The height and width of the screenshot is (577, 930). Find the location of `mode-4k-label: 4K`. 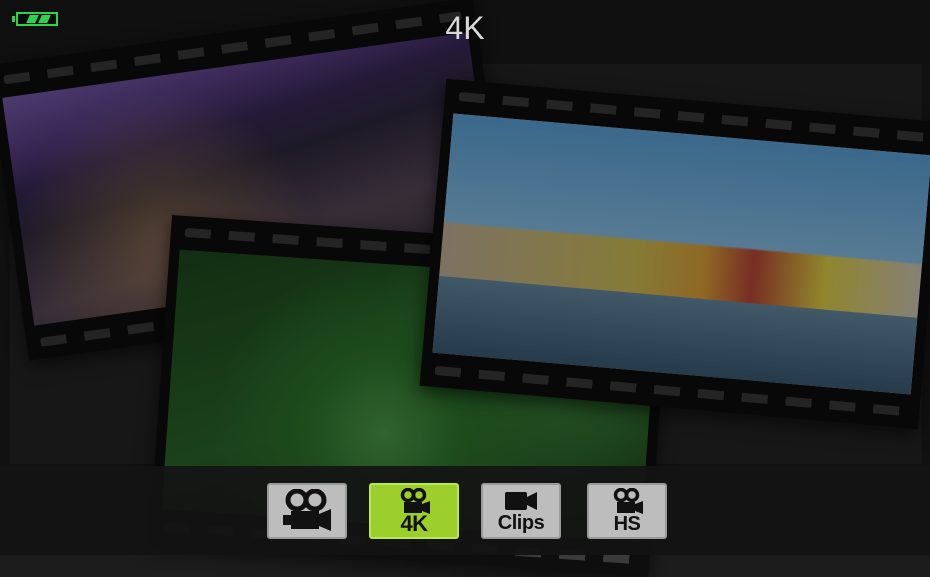

mode-4k-label: 4K is located at coordinates (414, 523).